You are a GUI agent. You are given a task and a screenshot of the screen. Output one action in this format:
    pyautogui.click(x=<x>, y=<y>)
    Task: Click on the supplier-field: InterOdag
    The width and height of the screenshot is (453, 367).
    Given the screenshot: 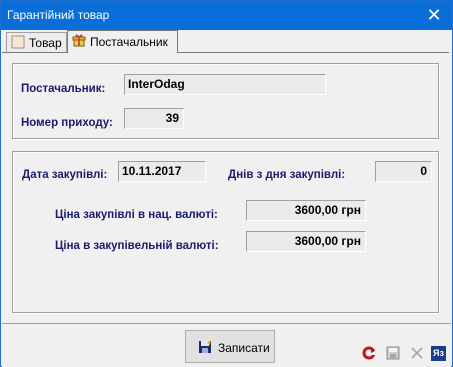 What is the action you would take?
    pyautogui.click(x=225, y=84)
    